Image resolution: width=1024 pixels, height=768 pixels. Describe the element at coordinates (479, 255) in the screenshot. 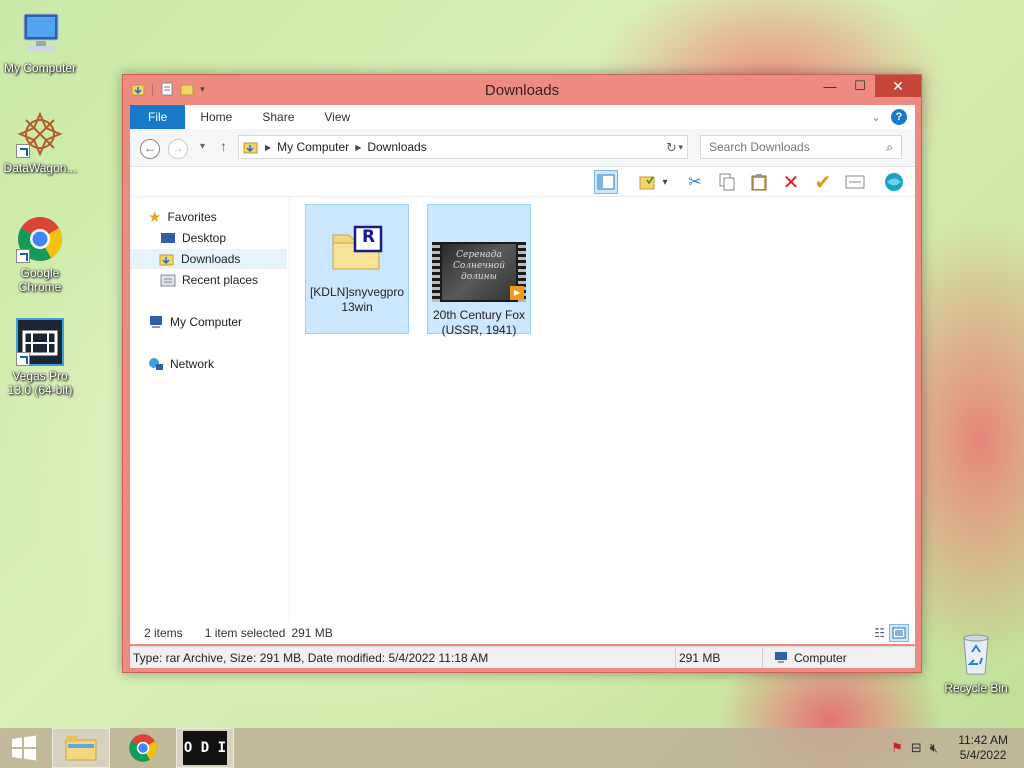

I see `thumb-title-1: Серенада` at that location.